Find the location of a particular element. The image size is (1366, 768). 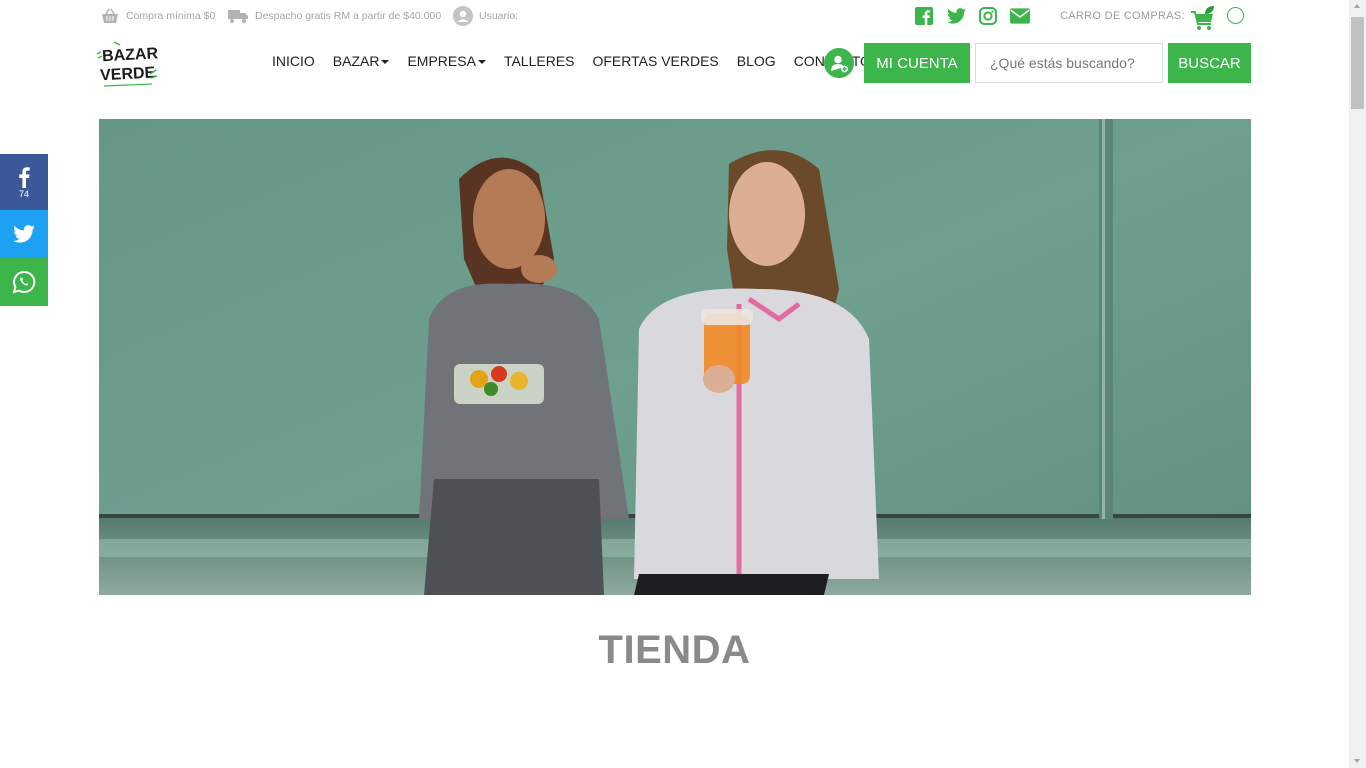

add-user-icon is located at coordinates (839, 64).